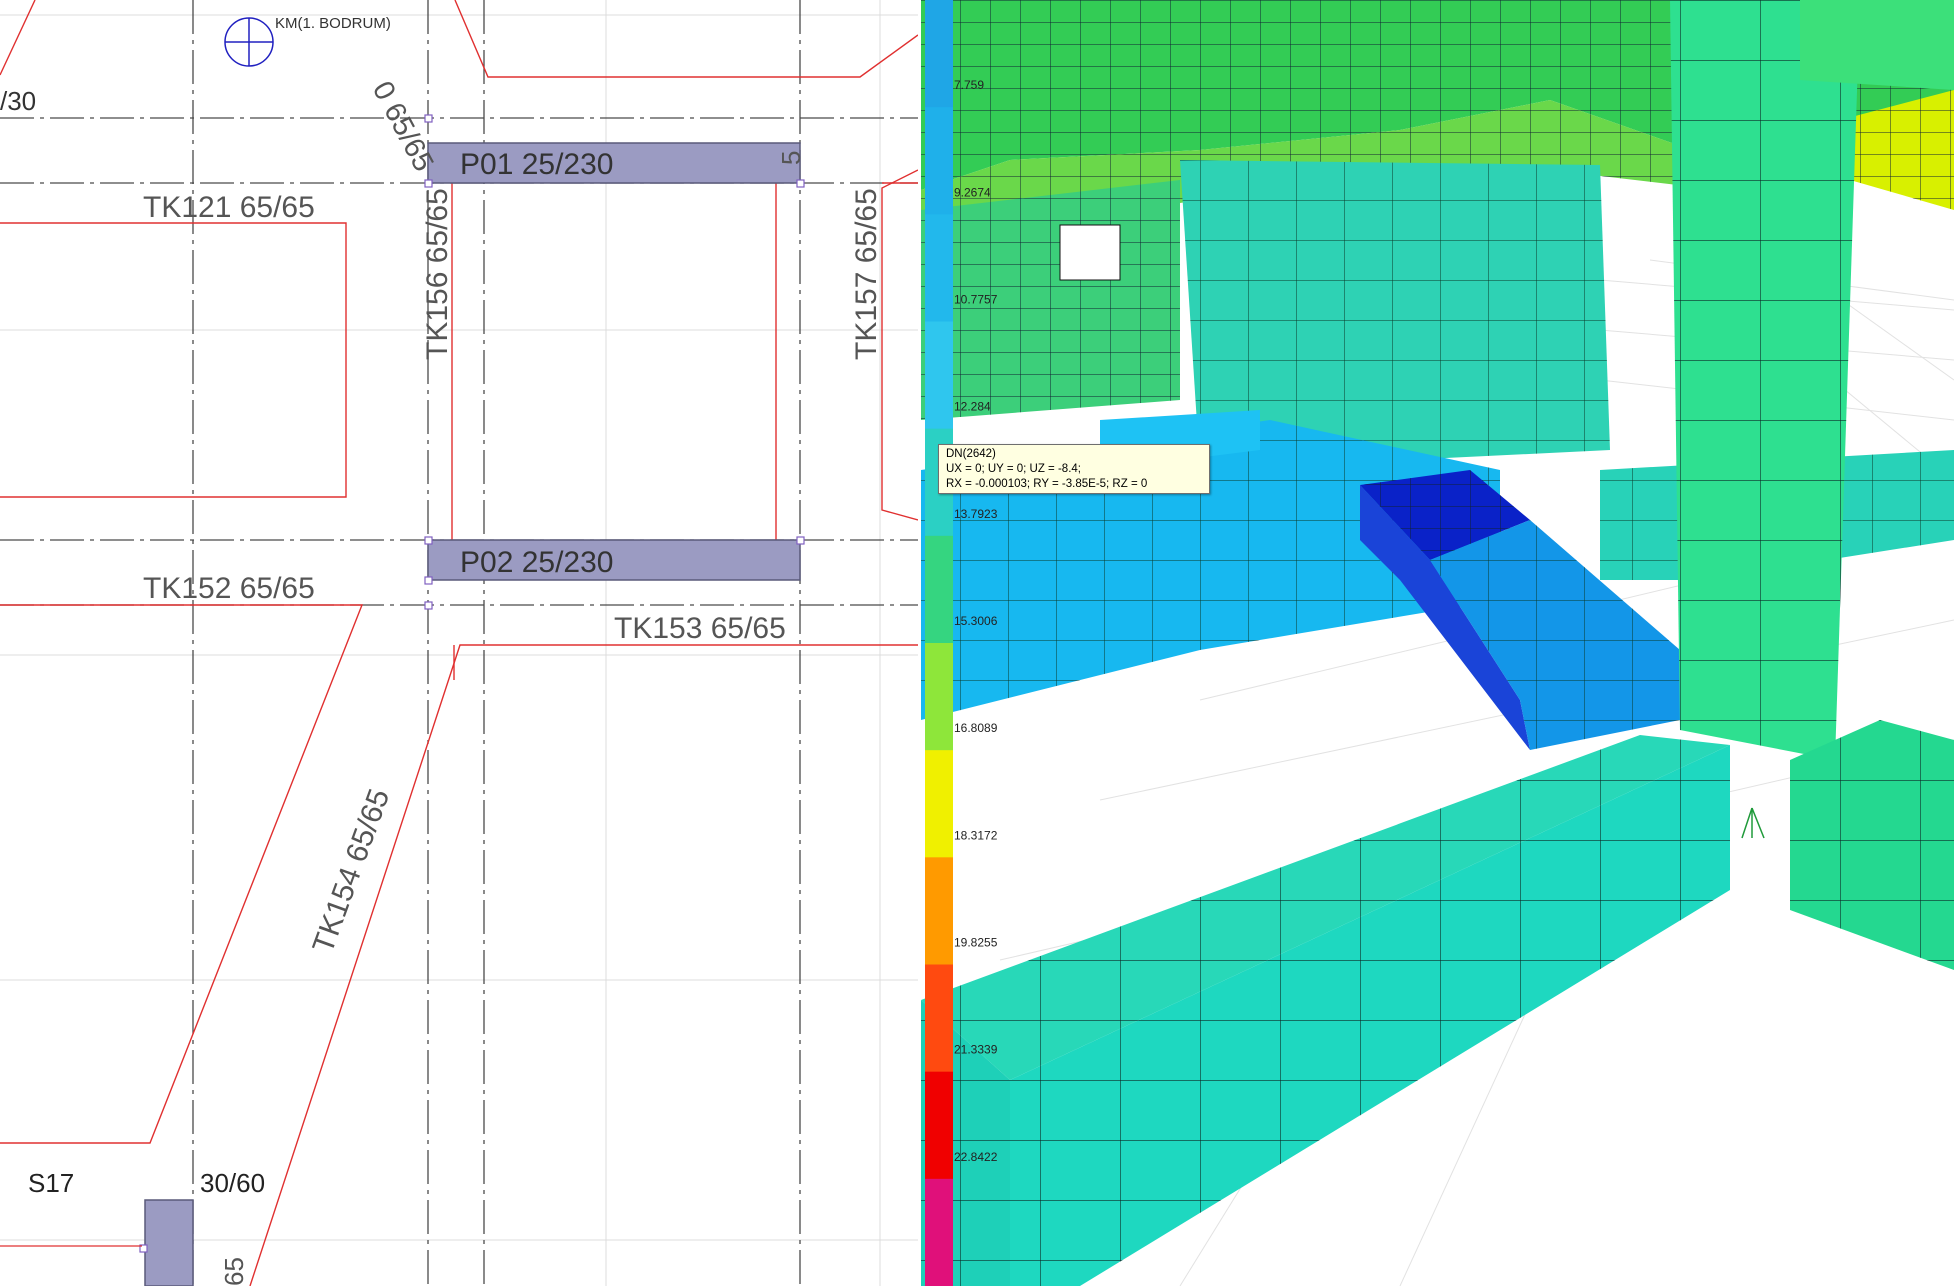 This screenshot has width=1954, height=1286. Describe the element at coordinates (333, 23) in the screenshot. I see `level-label: KM(1. BODRUM)` at that location.